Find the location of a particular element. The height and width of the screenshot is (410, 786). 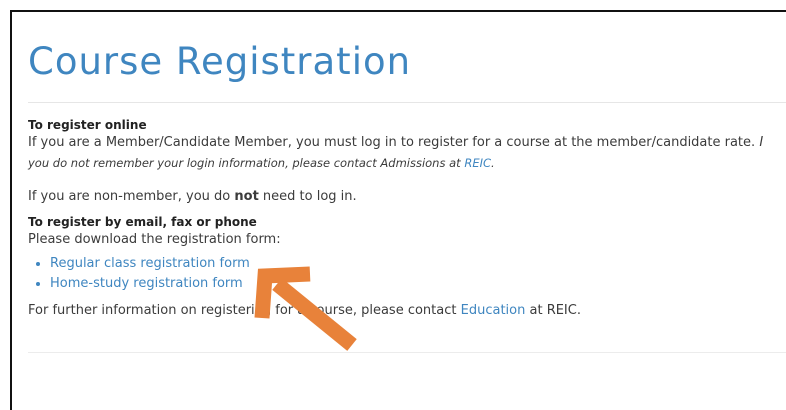

title-divider is located at coordinates (407, 102).